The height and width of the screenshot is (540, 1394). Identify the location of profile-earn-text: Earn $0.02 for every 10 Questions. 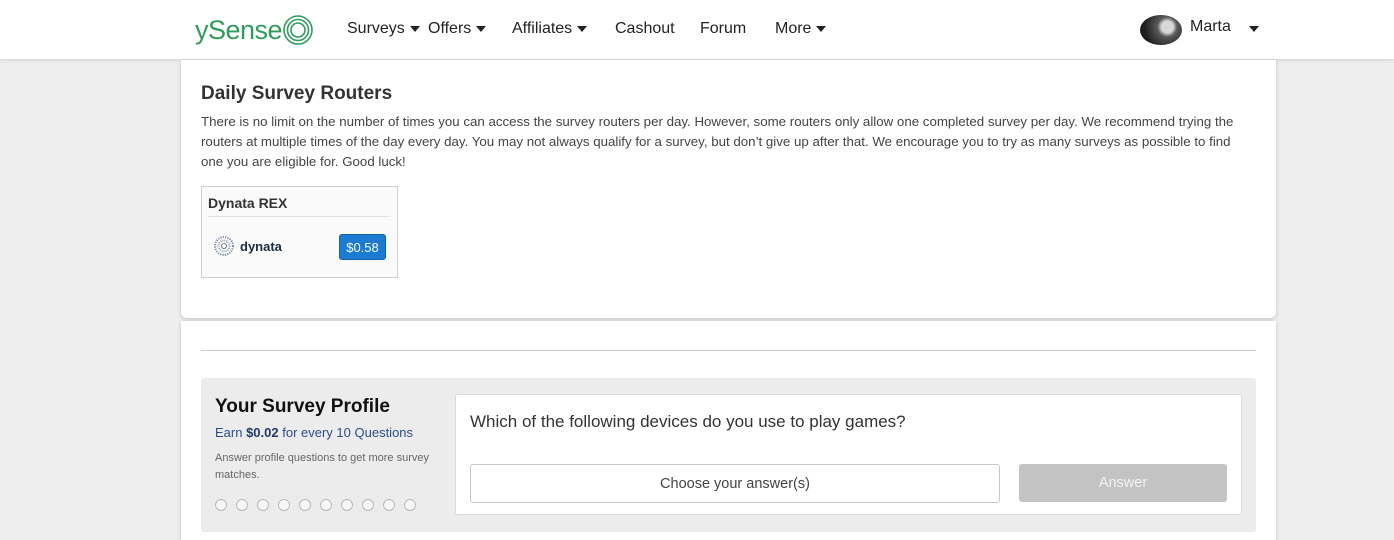
(314, 432).